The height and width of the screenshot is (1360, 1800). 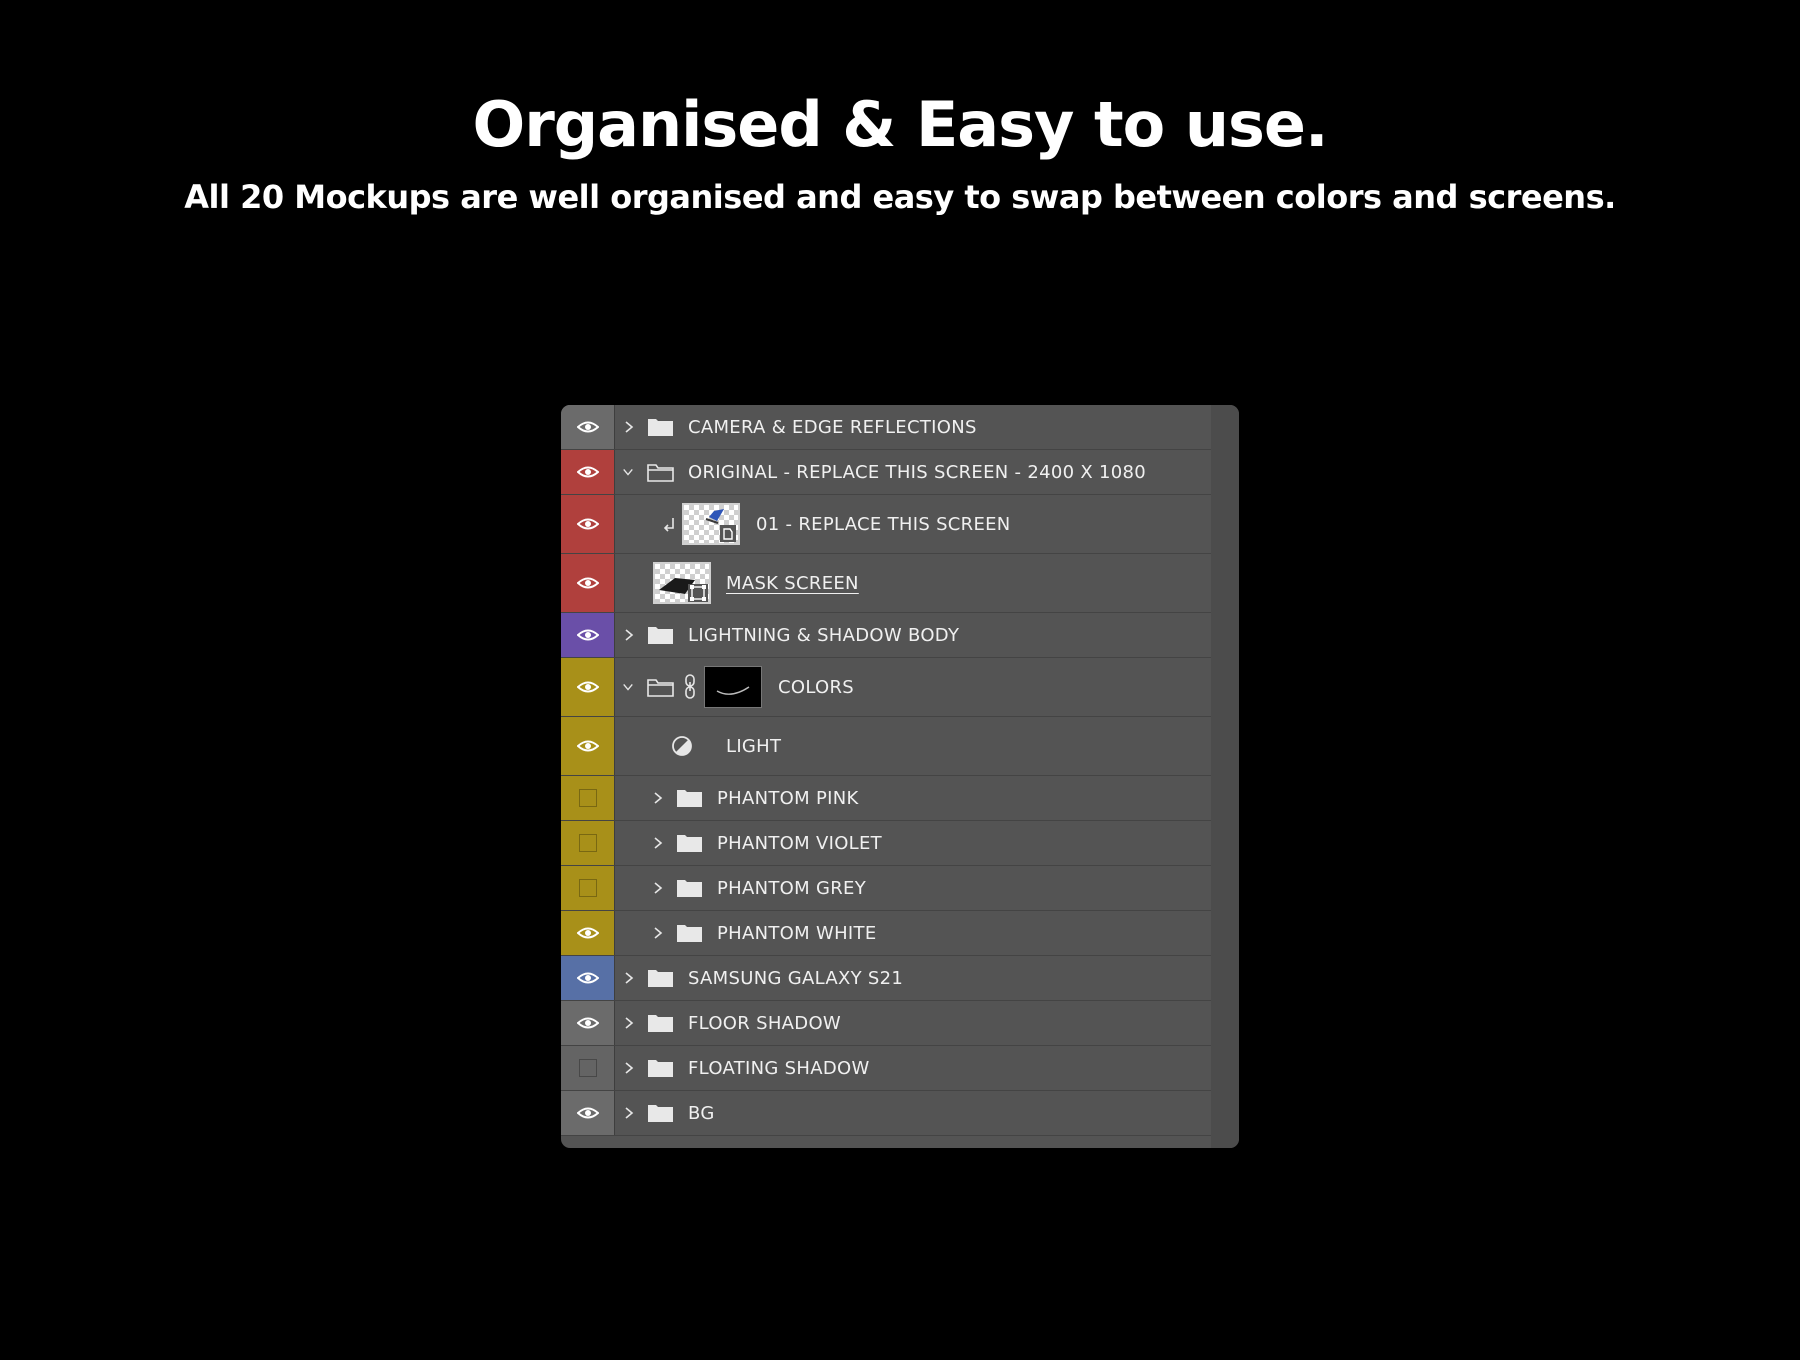 I want to click on layers-scrollbar, so click(x=1225, y=776).